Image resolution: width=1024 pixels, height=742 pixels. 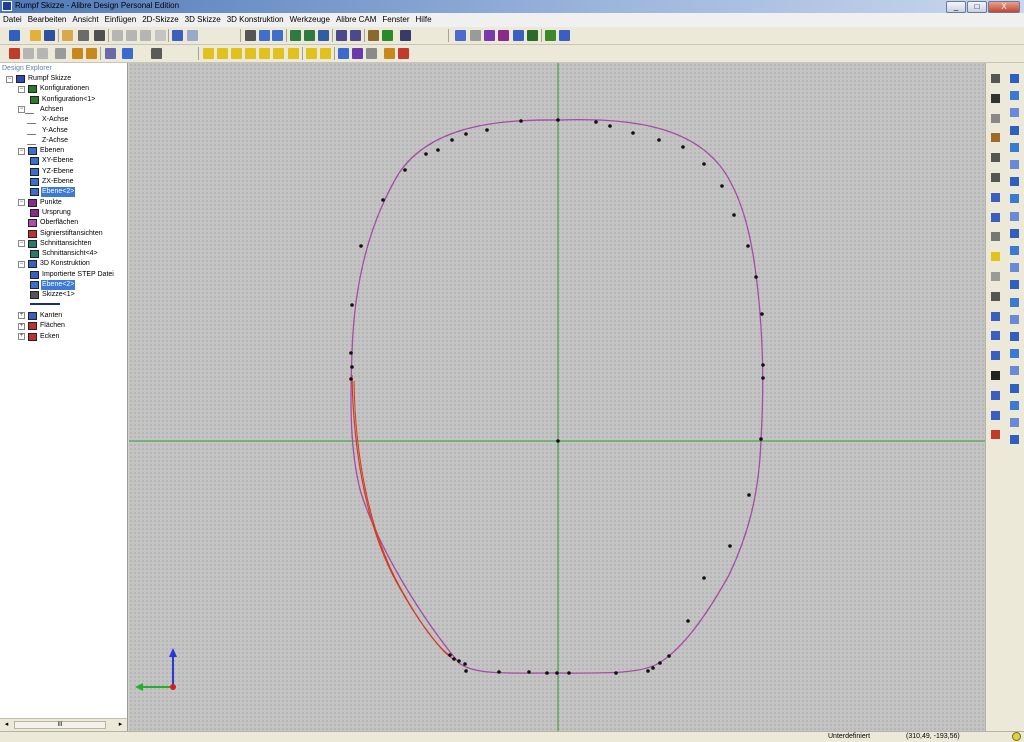 What do you see at coordinates (121, 20) in the screenshot?
I see `menu-einfuegen: Einfügen` at bounding box center [121, 20].